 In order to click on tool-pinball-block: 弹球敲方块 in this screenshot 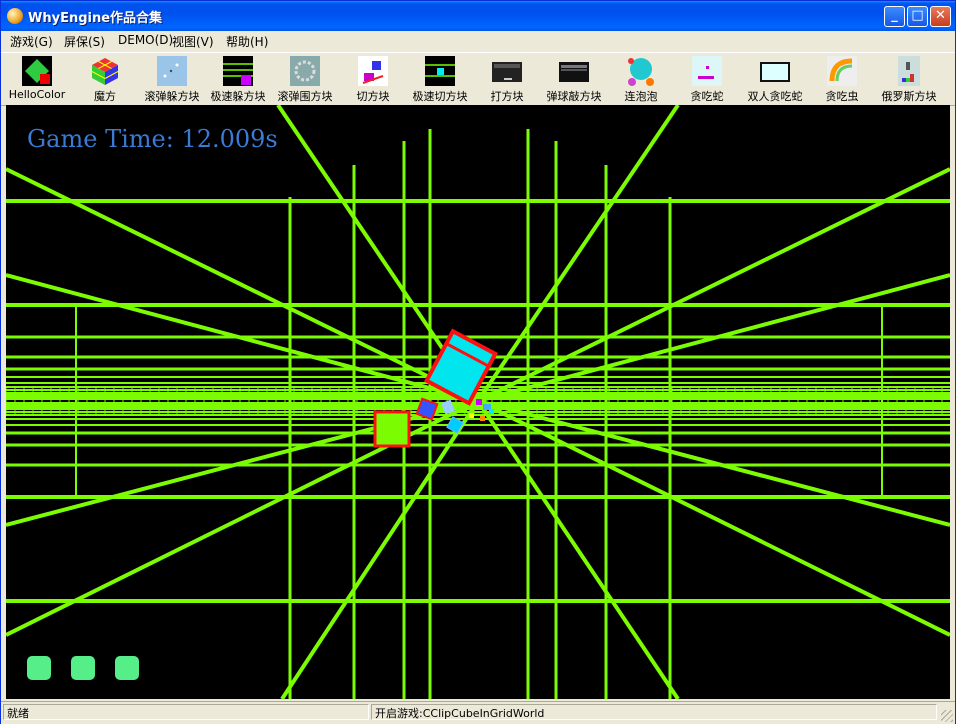, I will do `click(574, 79)`.